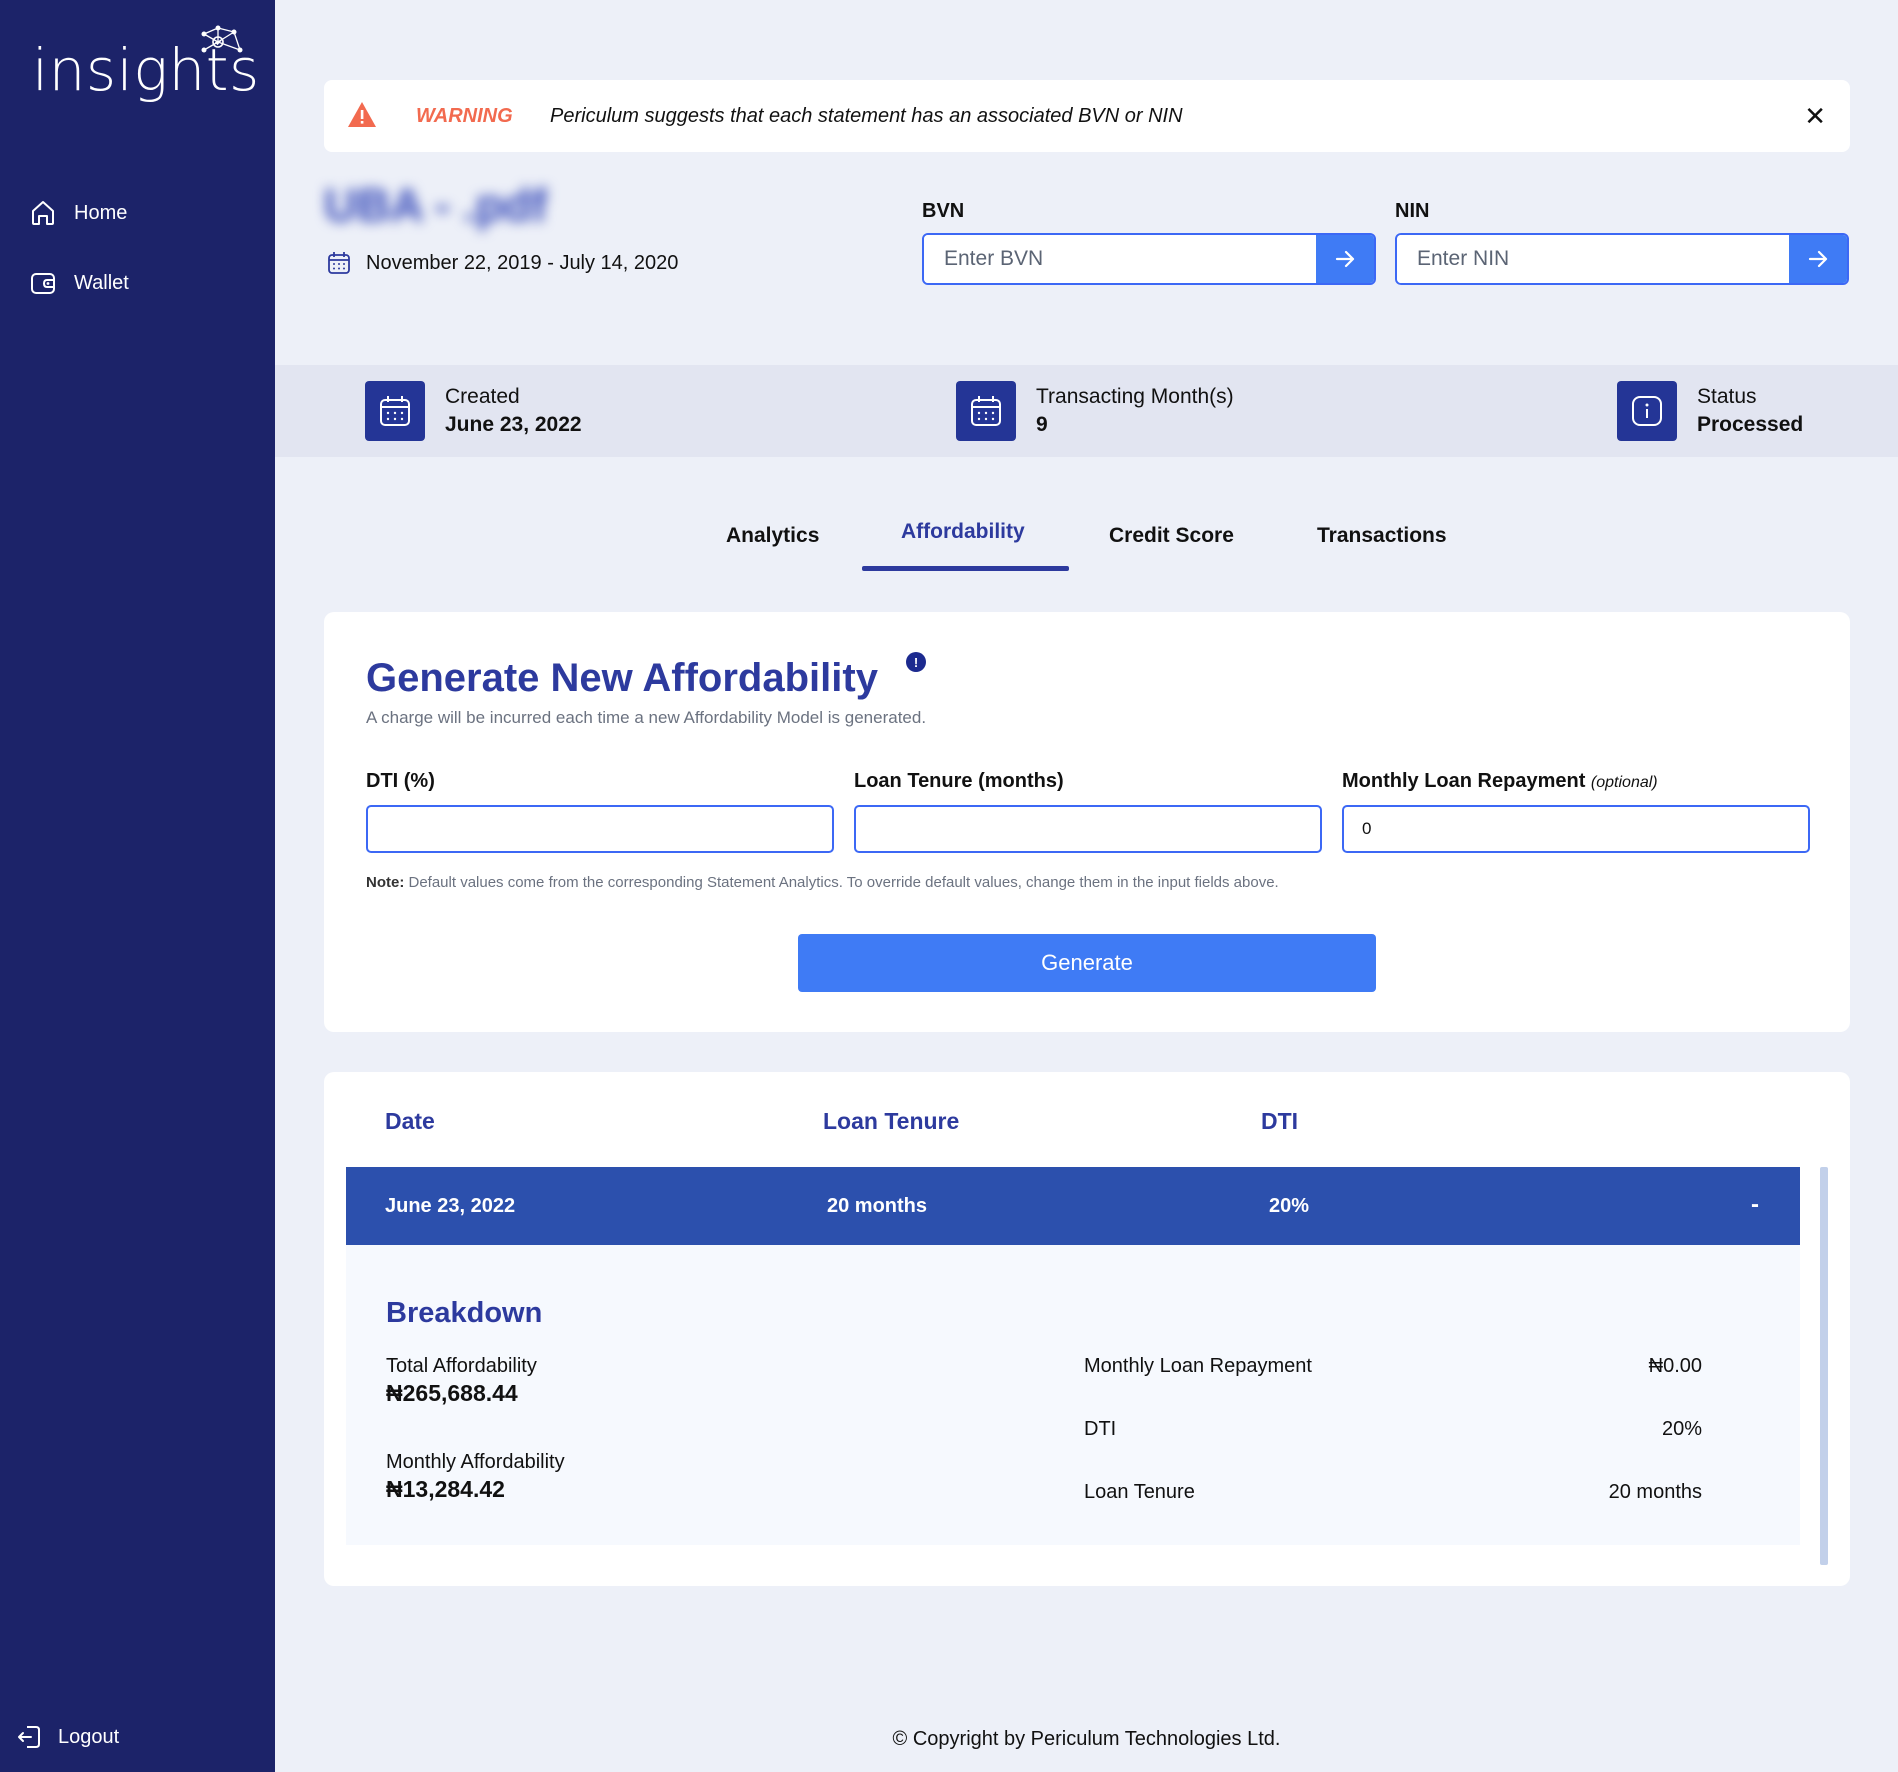  I want to click on monthly-affordability: Monthly Affordability ₦13,284.42, so click(475, 1477).